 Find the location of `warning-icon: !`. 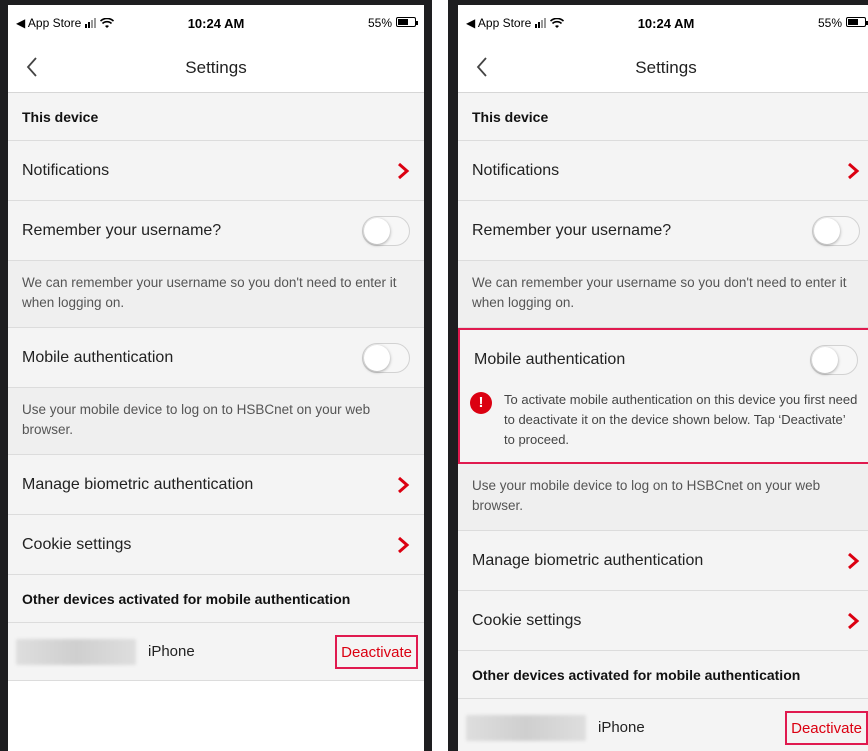

warning-icon: ! is located at coordinates (481, 403).